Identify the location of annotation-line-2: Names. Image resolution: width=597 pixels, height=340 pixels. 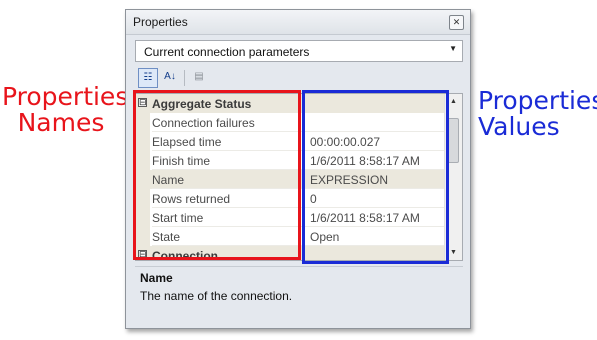
(61, 122).